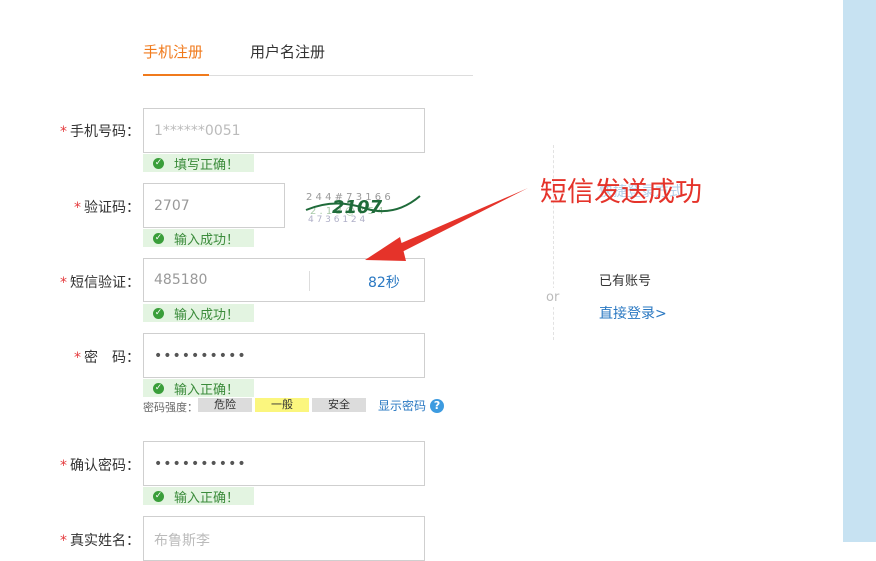 Image resolution: width=876 pixels, height=561 pixels. Describe the element at coordinates (621, 192) in the screenshot. I see `annotation-text: 短信发送成功` at that location.